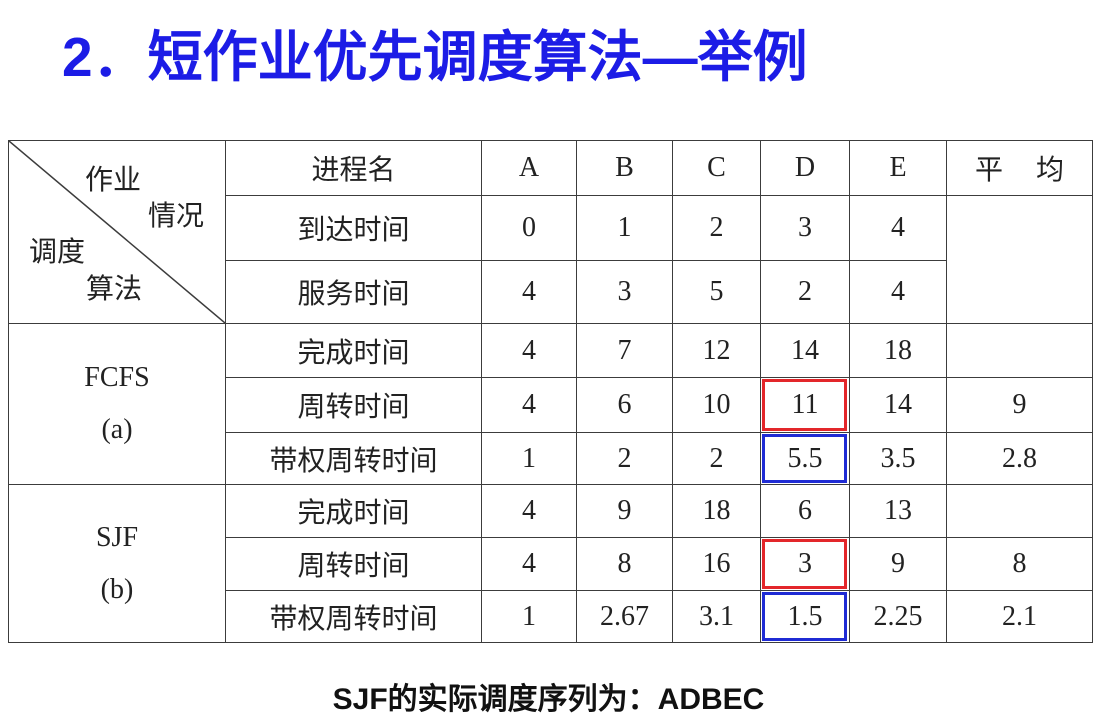  I want to click on average-header: 平 均, so click(1019, 168).